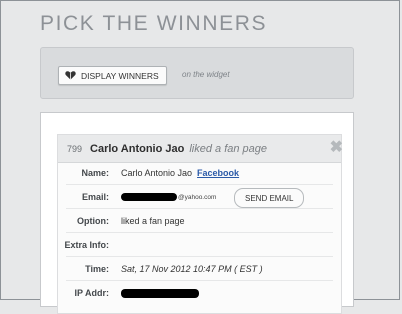  Describe the element at coordinates (149, 197) in the screenshot. I see `redacted-email` at that location.